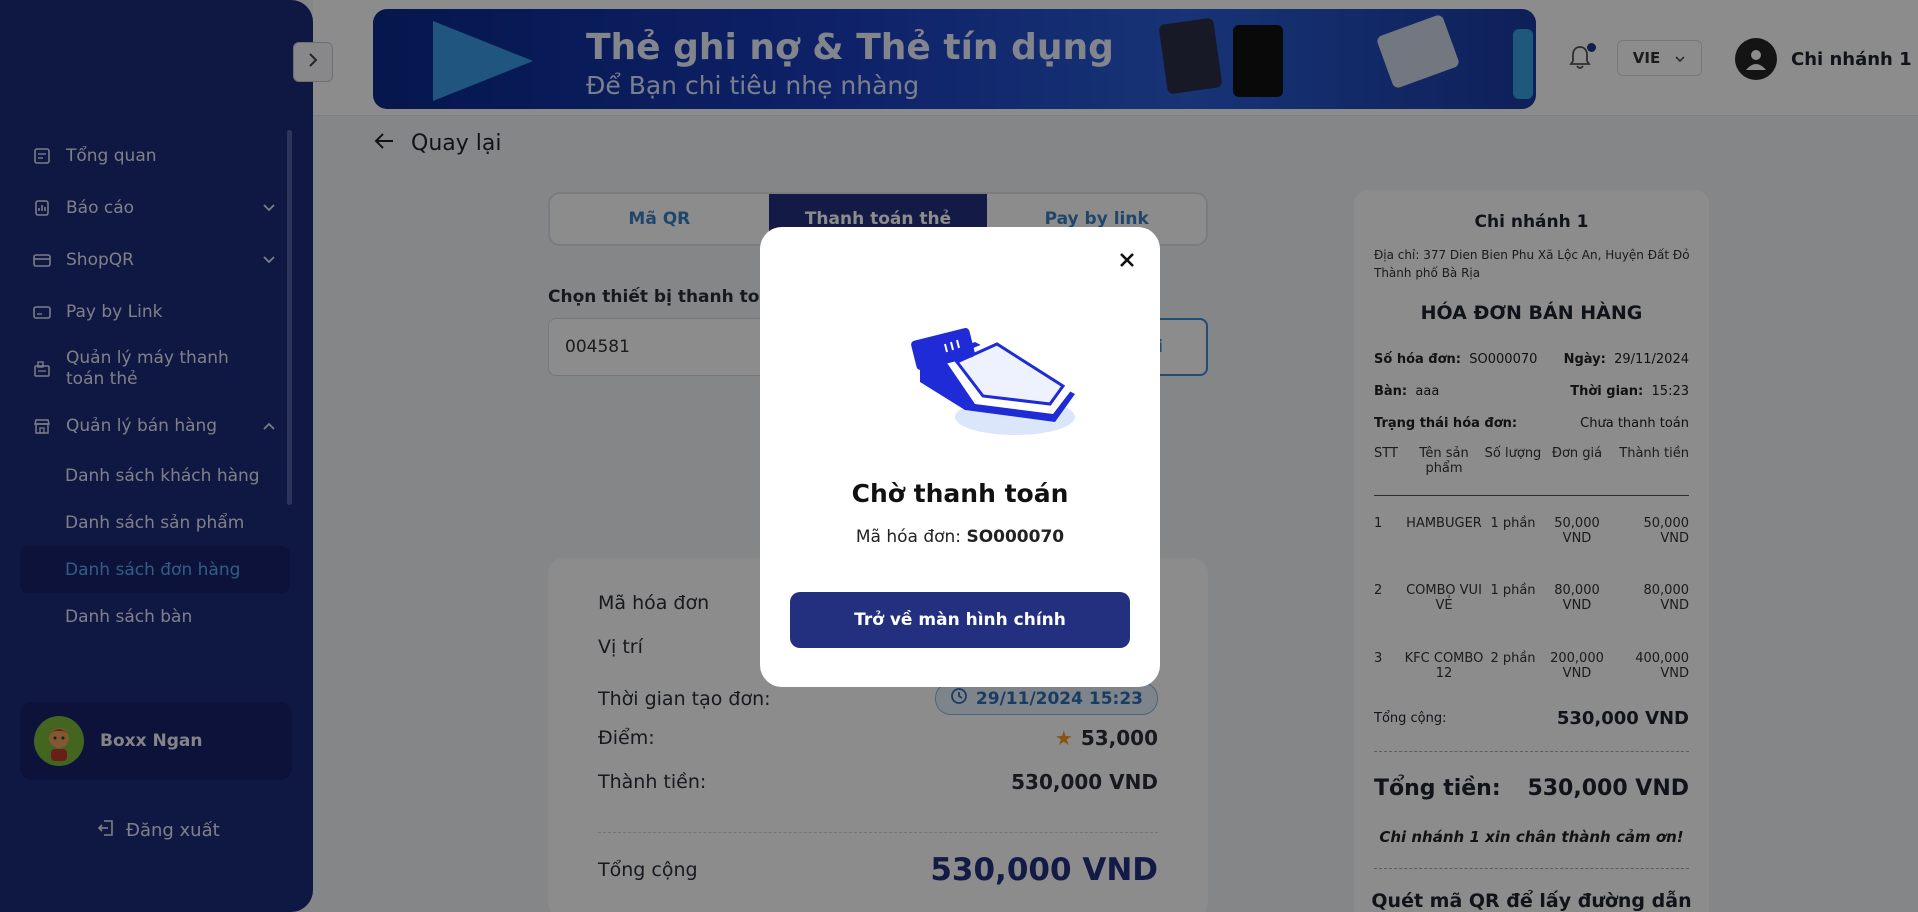 This screenshot has width=1918, height=912. Describe the element at coordinates (908, 537) in the screenshot. I see `modal-code-label: Mã hóa đơn:` at that location.